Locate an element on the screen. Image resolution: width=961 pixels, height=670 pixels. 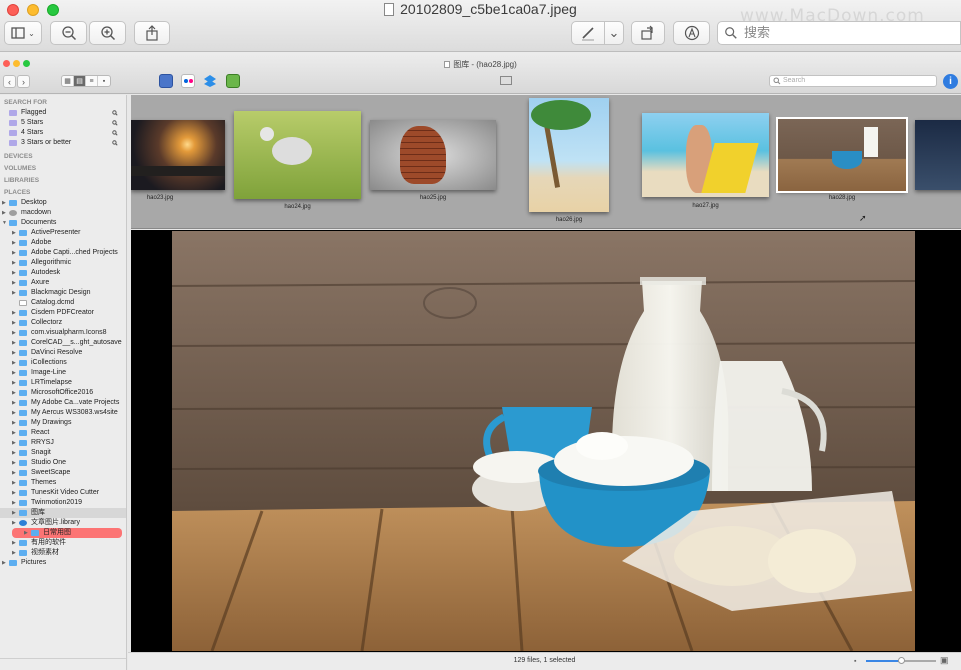
sidebar-folder-item: Catalog.dcmd is located at coordinates (63, 303).